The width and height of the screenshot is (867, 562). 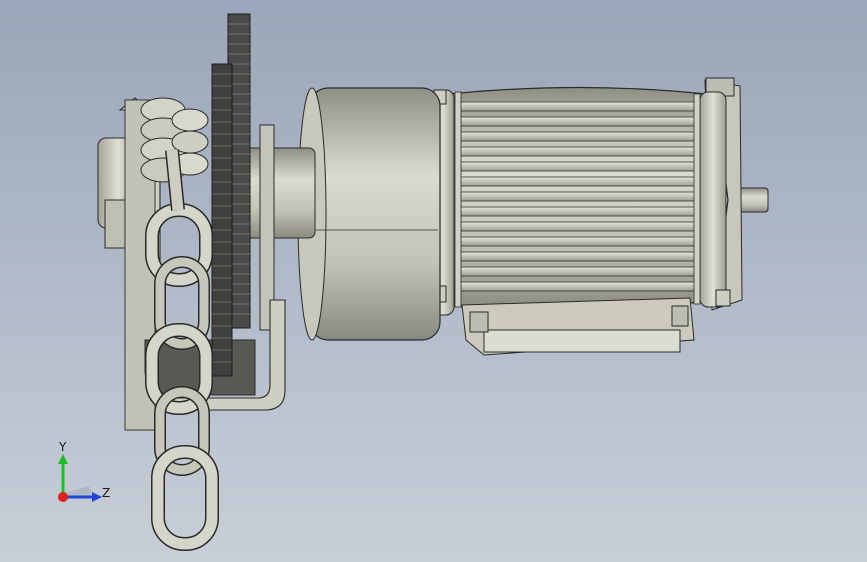 What do you see at coordinates (578, 326) in the screenshot?
I see `motor-mounting-foot` at bounding box center [578, 326].